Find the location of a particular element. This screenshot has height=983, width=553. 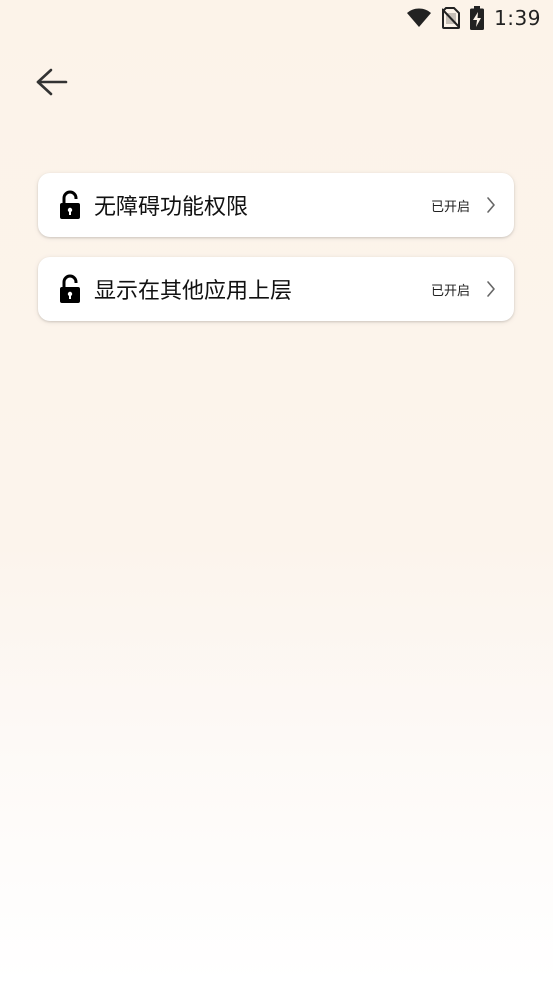

status-time: 1:39 is located at coordinates (517, 18).